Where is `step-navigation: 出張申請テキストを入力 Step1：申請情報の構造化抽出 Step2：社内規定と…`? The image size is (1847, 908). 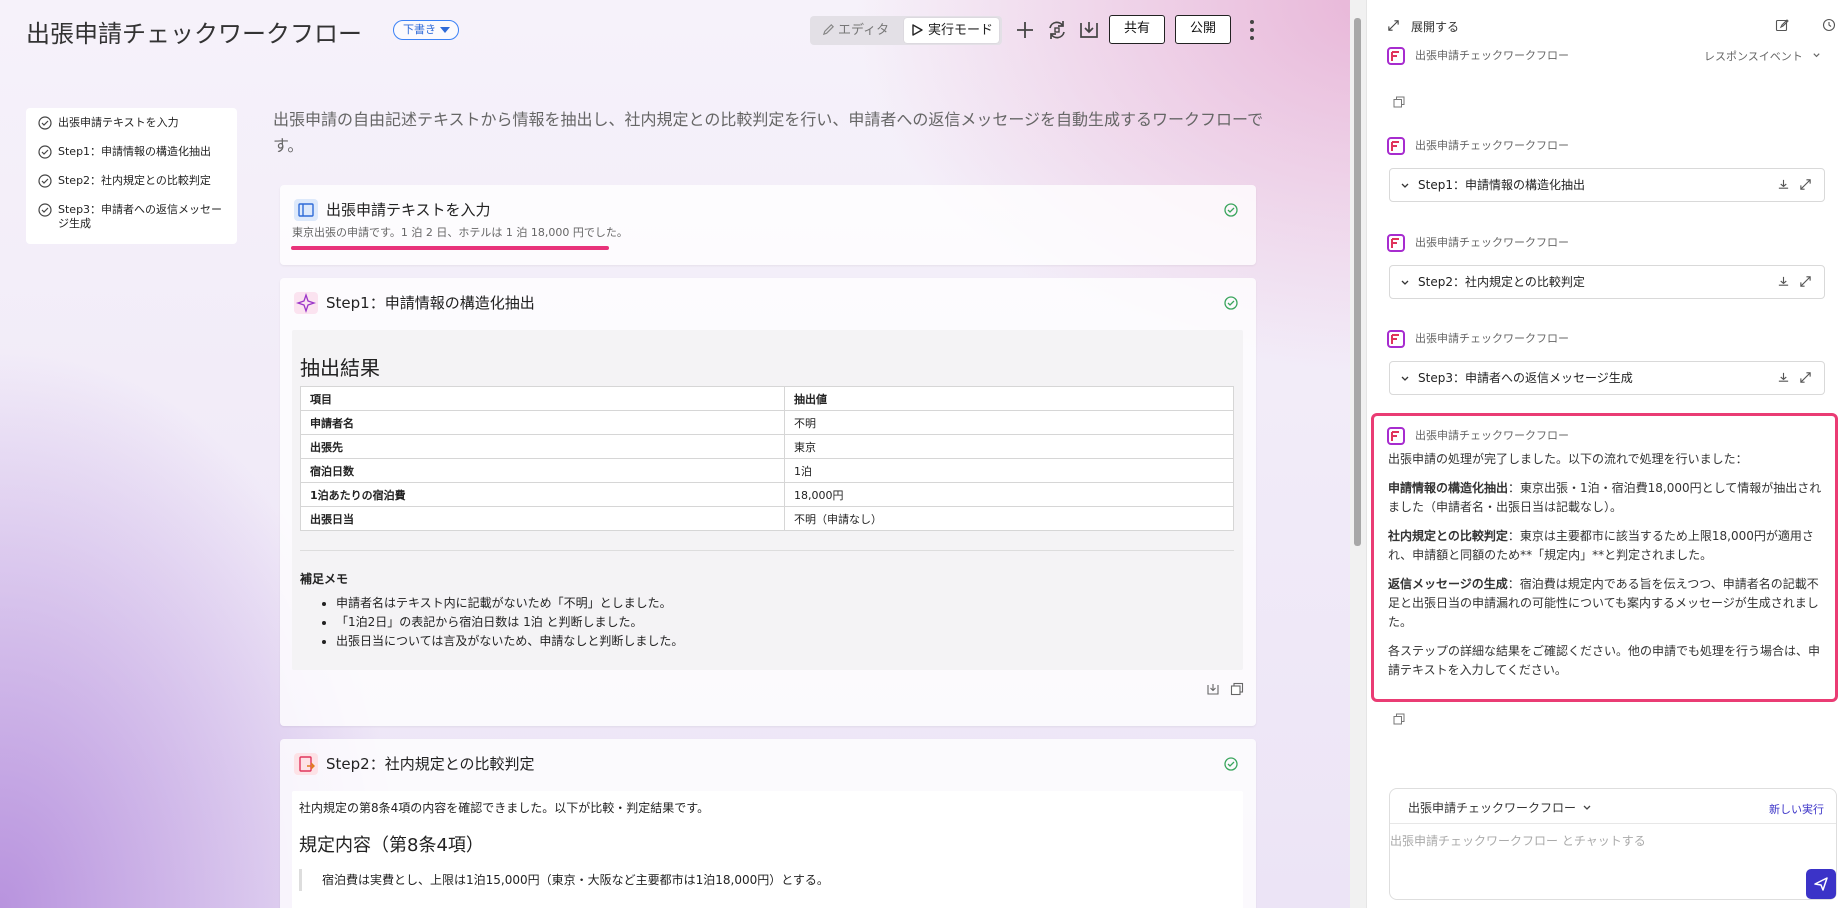 step-navigation: 出張申請テキストを入力 Step1：申請情報の構造化抽出 Step2：社内規定と… is located at coordinates (131, 176).